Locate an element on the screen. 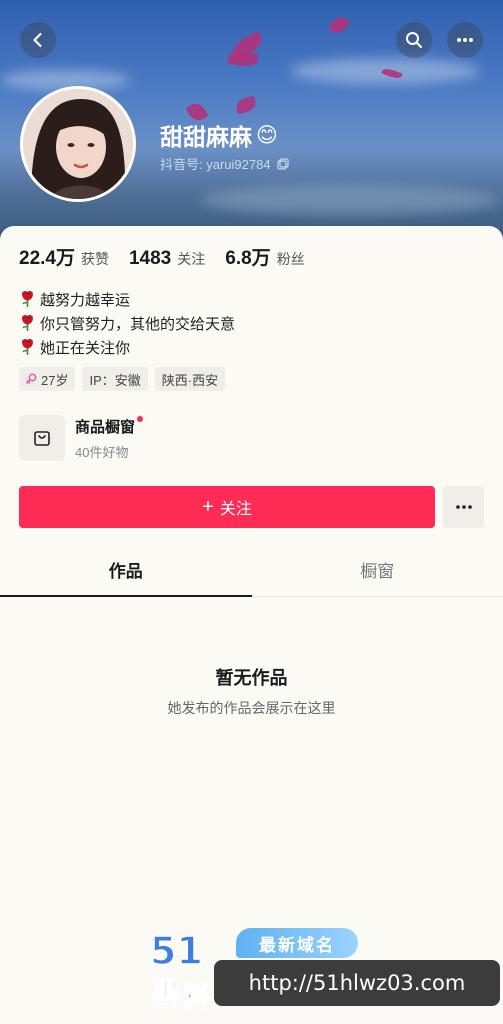  douyin-id-value: yarui92784 is located at coordinates (238, 164).